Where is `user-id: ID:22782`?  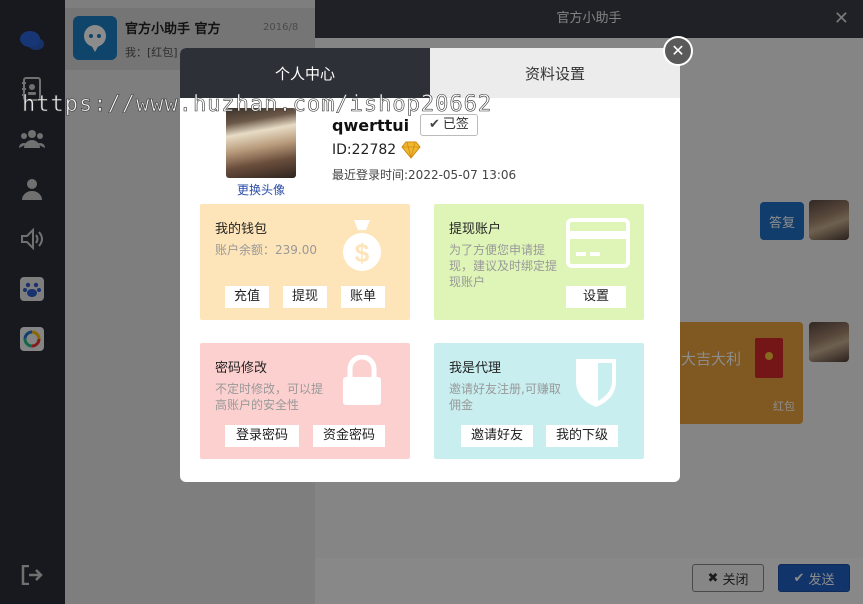
user-id: ID:22782 is located at coordinates (377, 150).